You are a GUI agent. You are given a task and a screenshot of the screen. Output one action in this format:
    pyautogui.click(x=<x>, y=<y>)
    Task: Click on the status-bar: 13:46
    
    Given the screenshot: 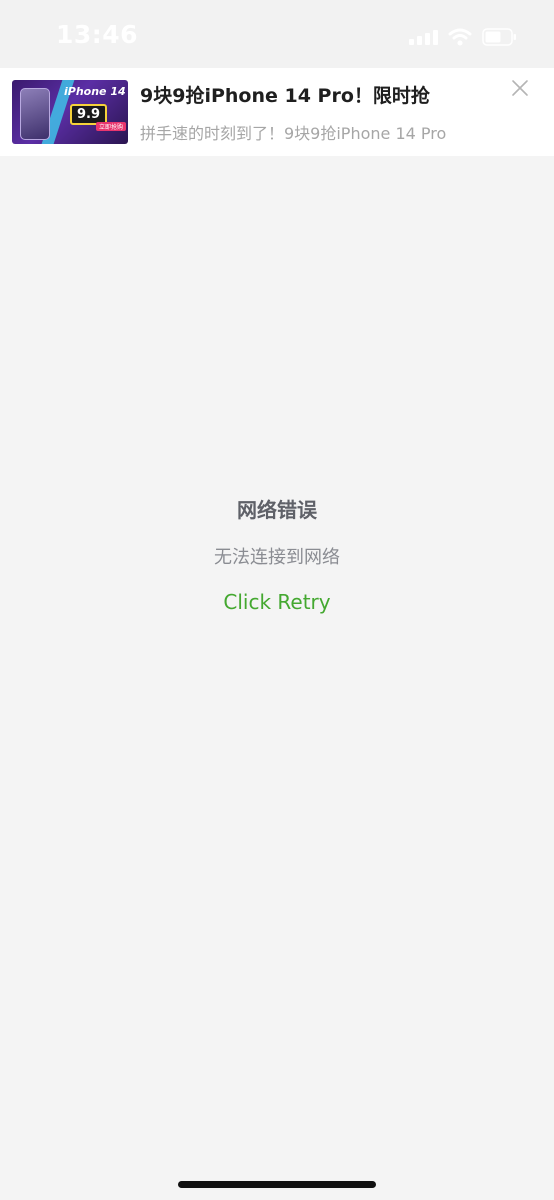 What is the action you would take?
    pyautogui.click(x=277, y=34)
    